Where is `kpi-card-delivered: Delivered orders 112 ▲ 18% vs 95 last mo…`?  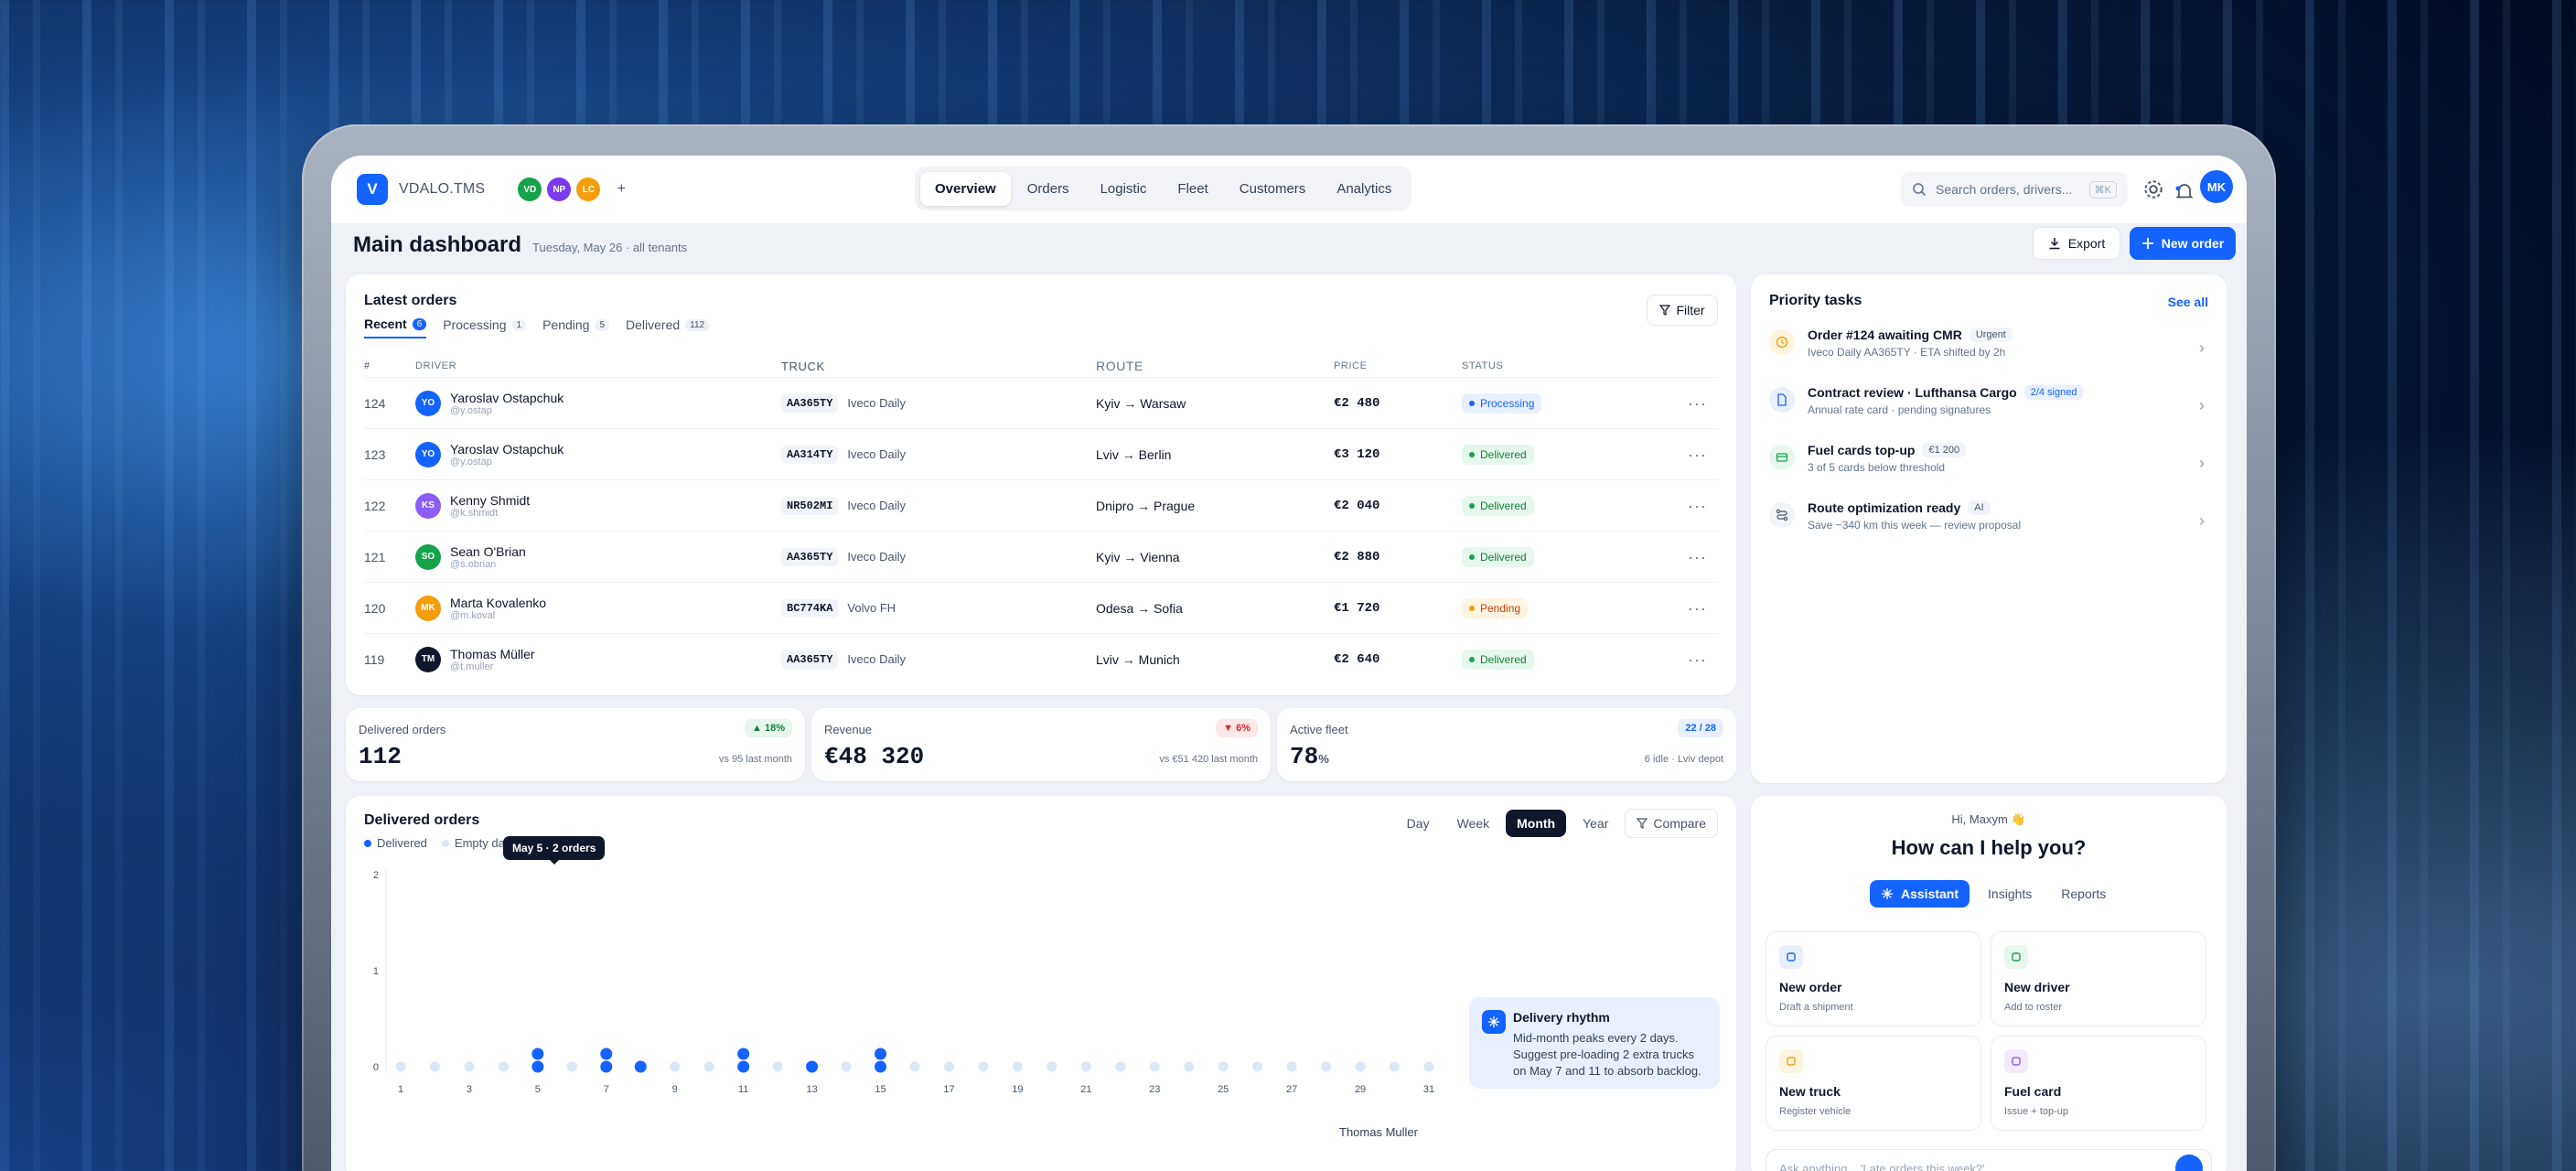 kpi-card-delivered: Delivered orders 112 ▲ 18% vs 95 last mo… is located at coordinates (575, 744).